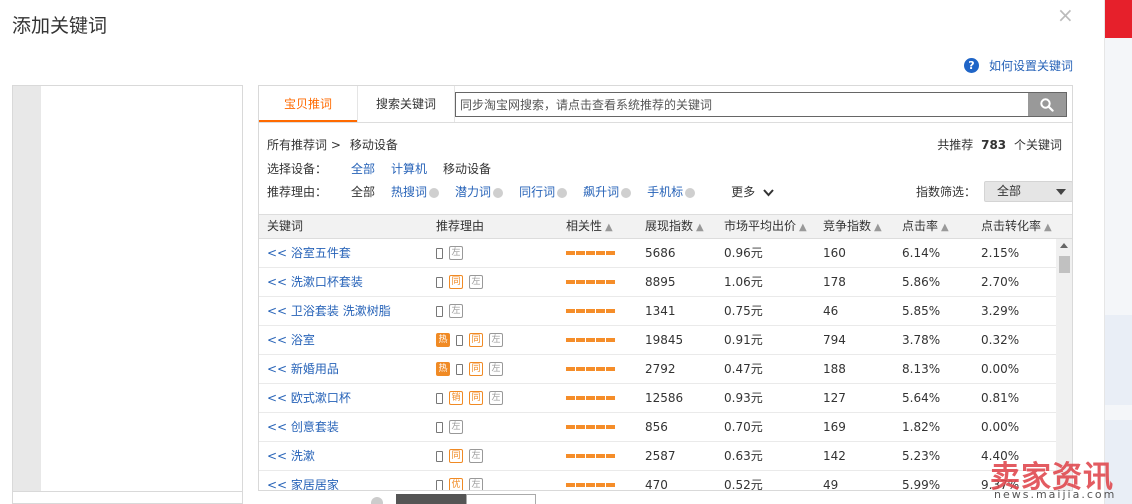 The height and width of the screenshot is (504, 1132). I want to click on reason-option-hot: 热搜词, so click(415, 191).